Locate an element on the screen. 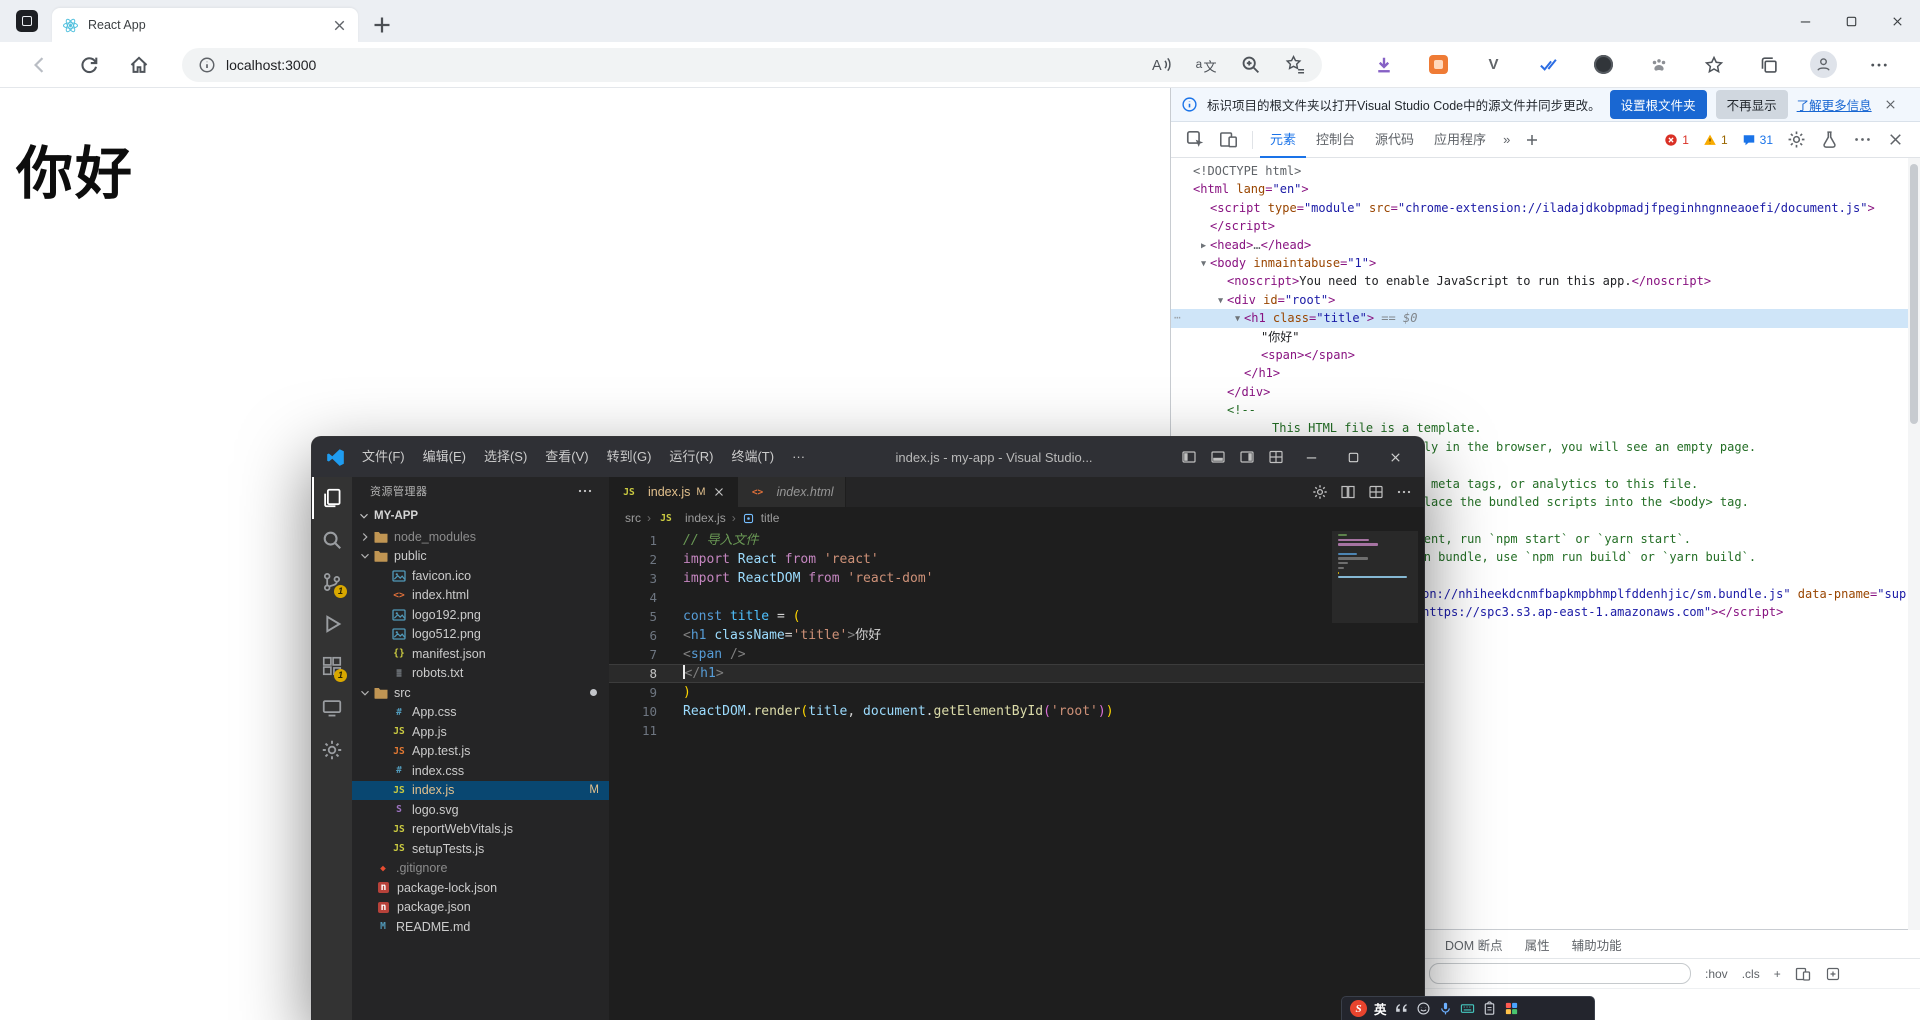 This screenshot has width=1920, height=1020. site-info-icon is located at coordinates (207, 65).